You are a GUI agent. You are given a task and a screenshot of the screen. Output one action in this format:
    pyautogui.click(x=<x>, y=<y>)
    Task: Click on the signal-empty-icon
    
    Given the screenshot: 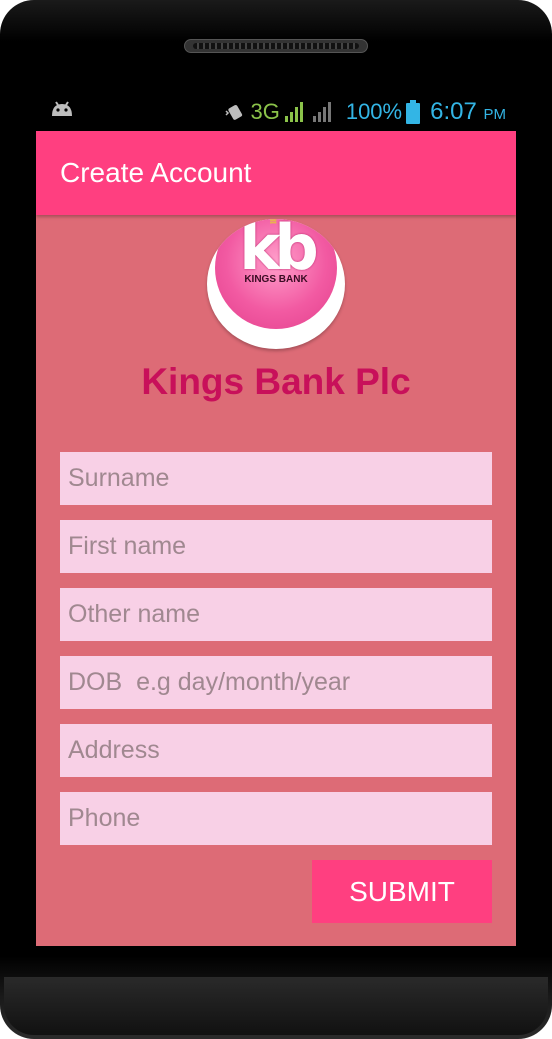 What is the action you would take?
    pyautogui.click(x=321, y=112)
    